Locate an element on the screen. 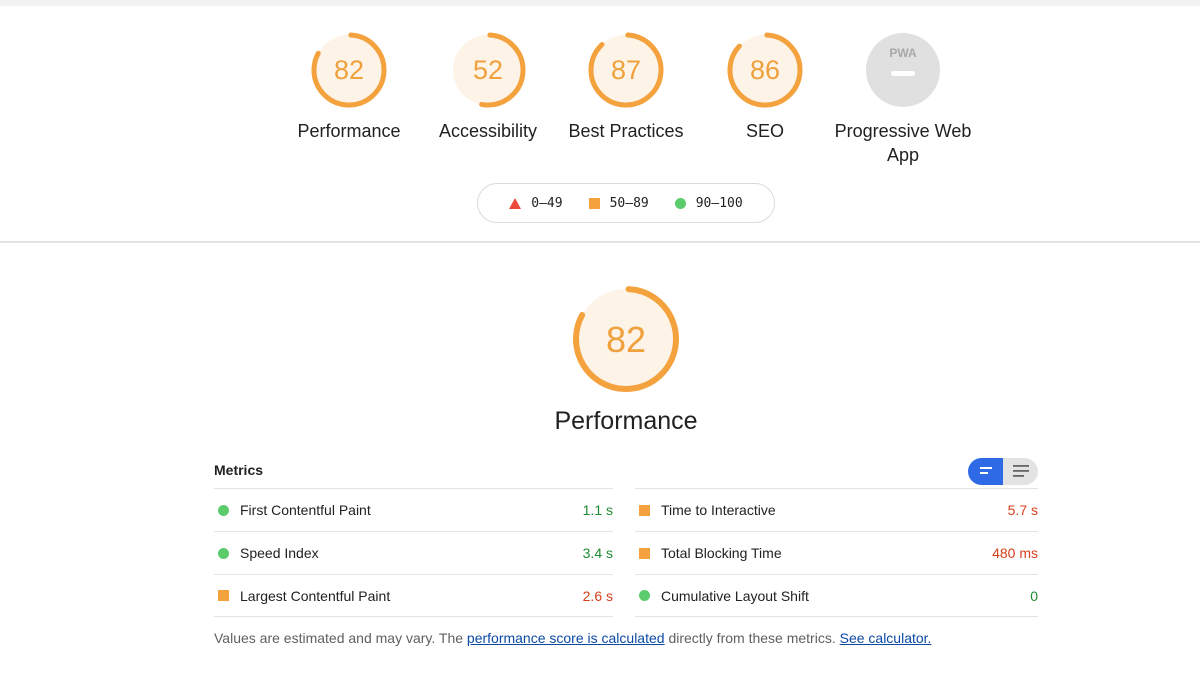 The width and height of the screenshot is (1200, 678). score-legend: 0–49 50–89 90–100 is located at coordinates (626, 203).